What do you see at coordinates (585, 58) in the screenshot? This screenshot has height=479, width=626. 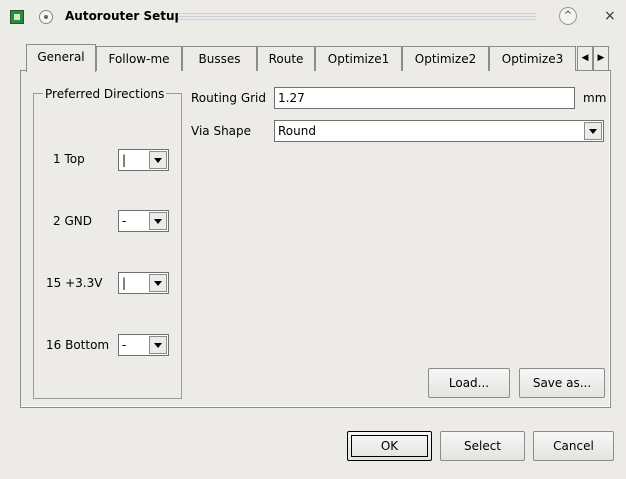 I see `tab-scroll-left-icon: ◀` at bounding box center [585, 58].